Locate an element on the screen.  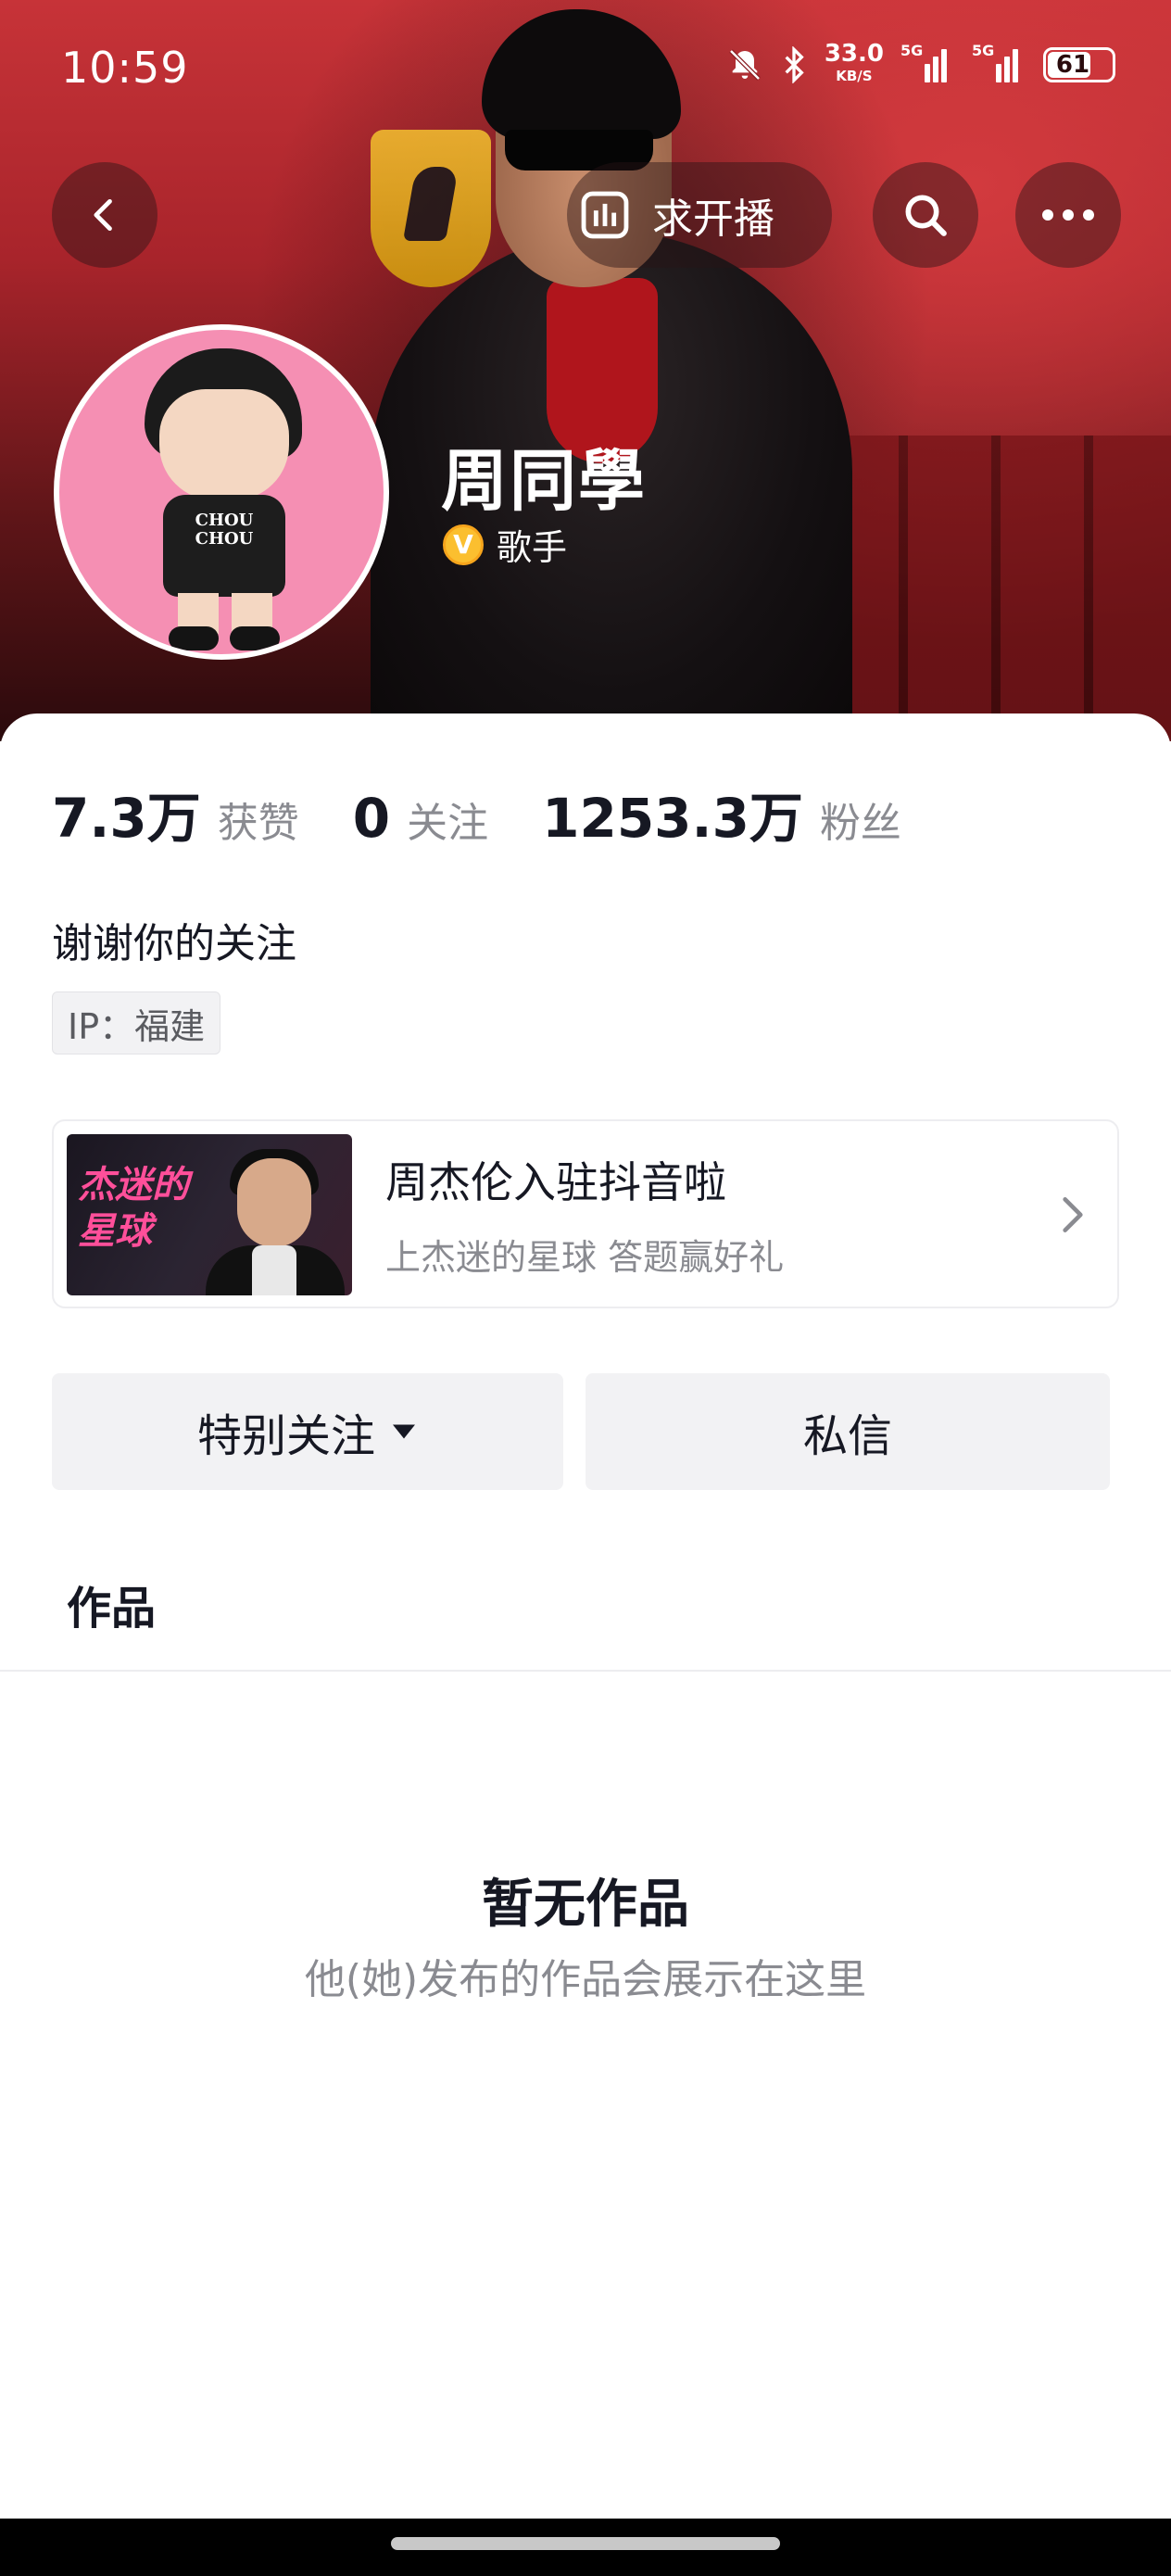
signal-icon-2: 5G is located at coordinates (999, 62).